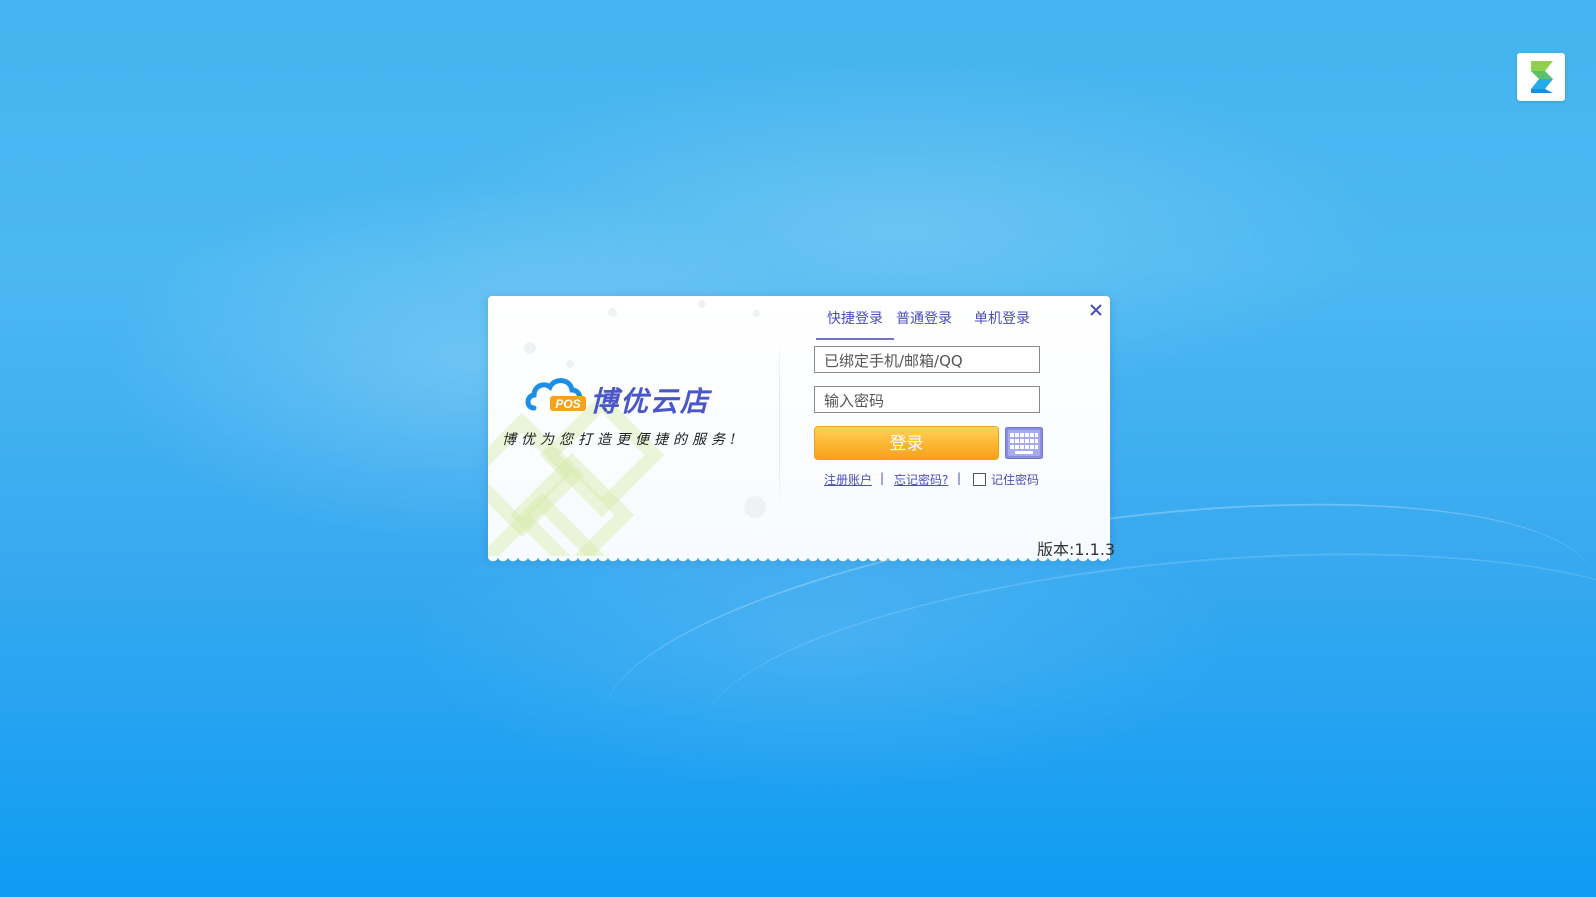 The width and height of the screenshot is (1596, 897). Describe the element at coordinates (567, 404) in the screenshot. I see `logo-text: POS` at that location.